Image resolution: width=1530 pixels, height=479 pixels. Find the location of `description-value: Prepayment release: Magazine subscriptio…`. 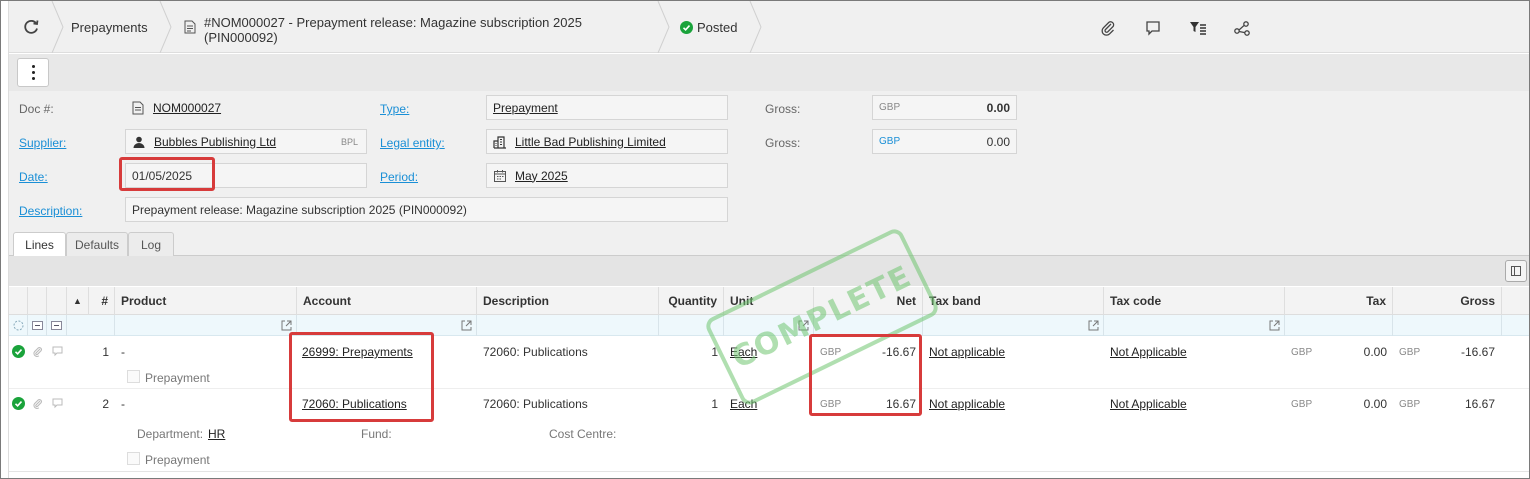

description-value: Prepayment release: Magazine subscriptio… is located at coordinates (299, 209).